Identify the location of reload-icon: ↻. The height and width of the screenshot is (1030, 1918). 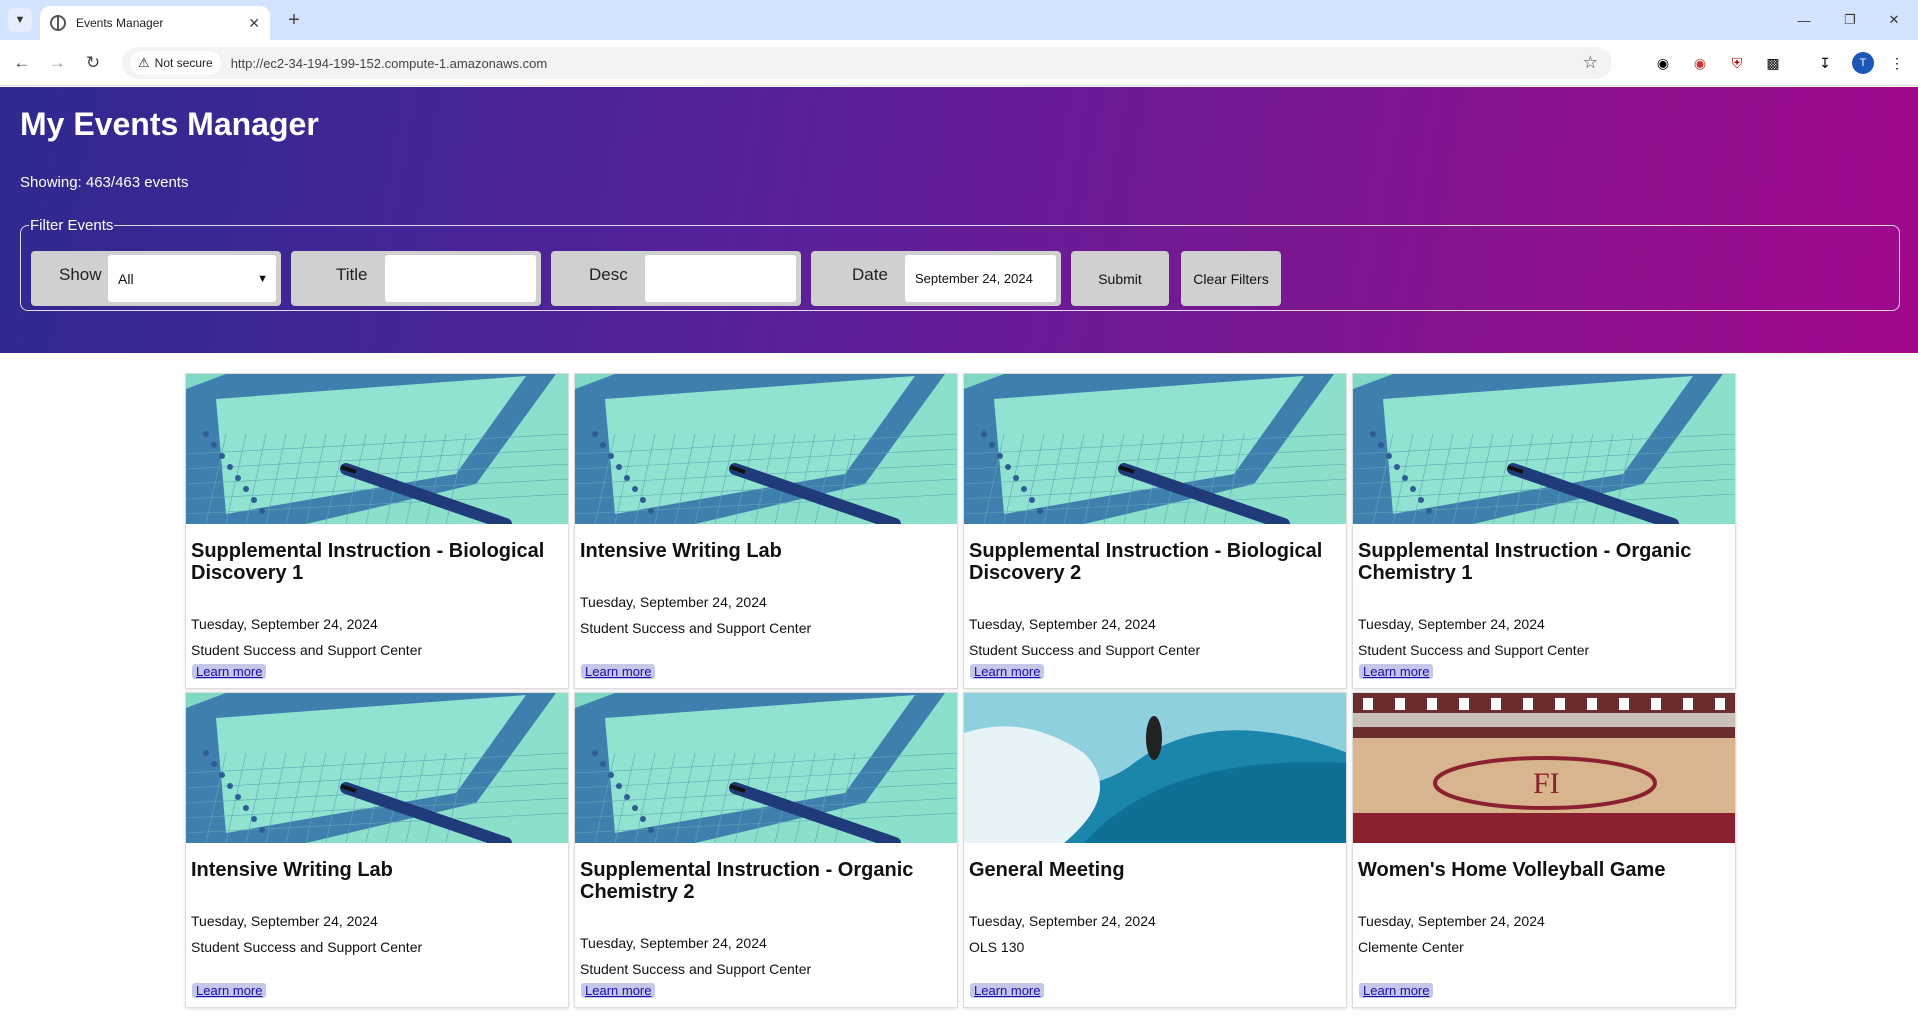
(93, 63).